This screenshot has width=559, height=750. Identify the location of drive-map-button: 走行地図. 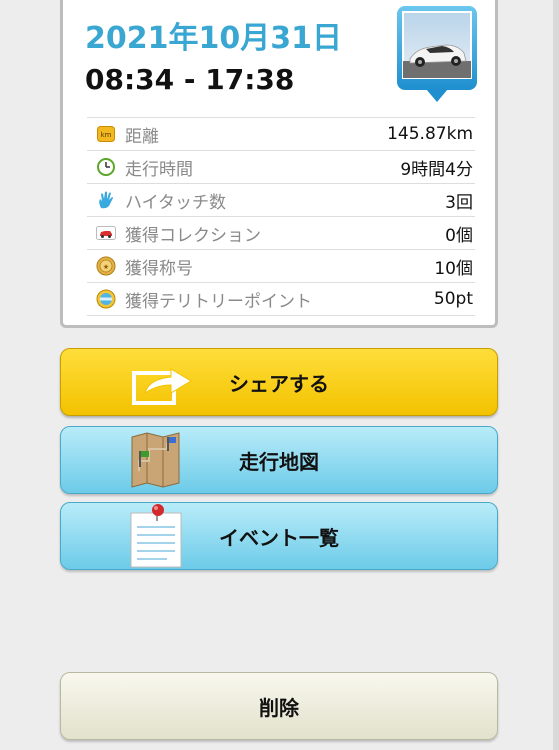
(279, 460).